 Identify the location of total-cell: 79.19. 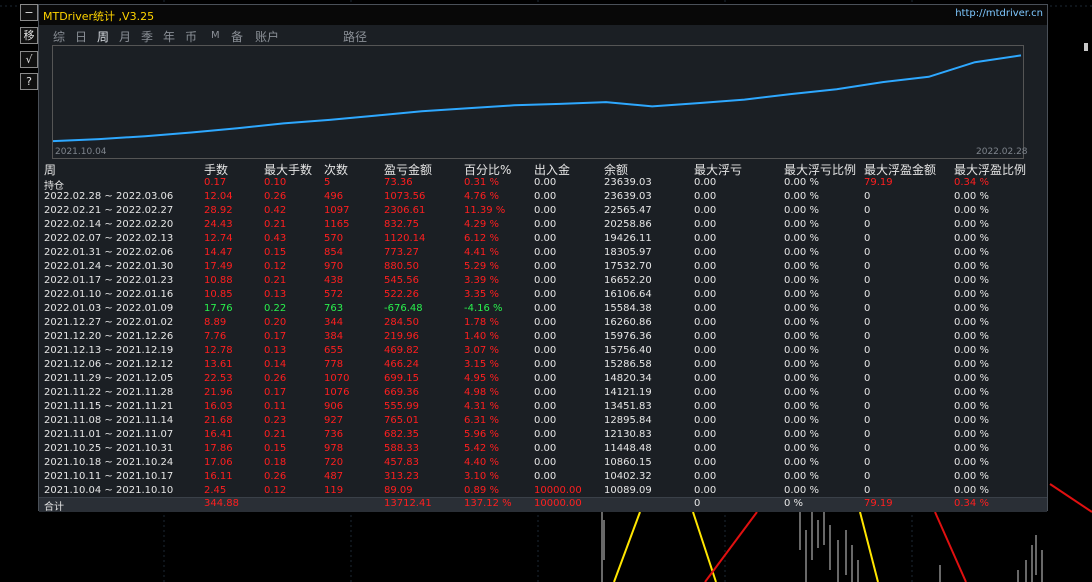
(878, 503).